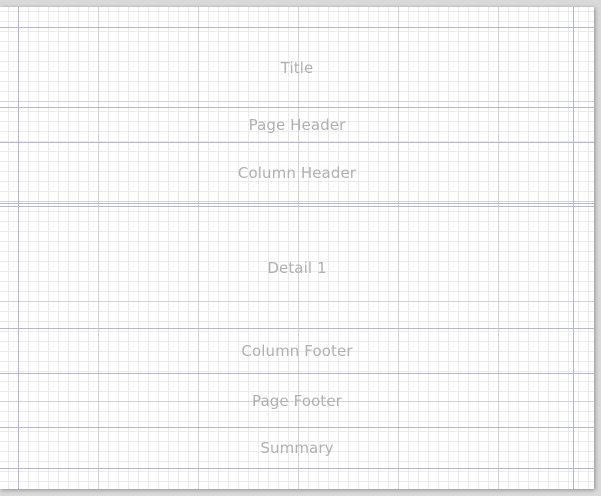  I want to click on column-header-band-label: Column Header, so click(297, 173).